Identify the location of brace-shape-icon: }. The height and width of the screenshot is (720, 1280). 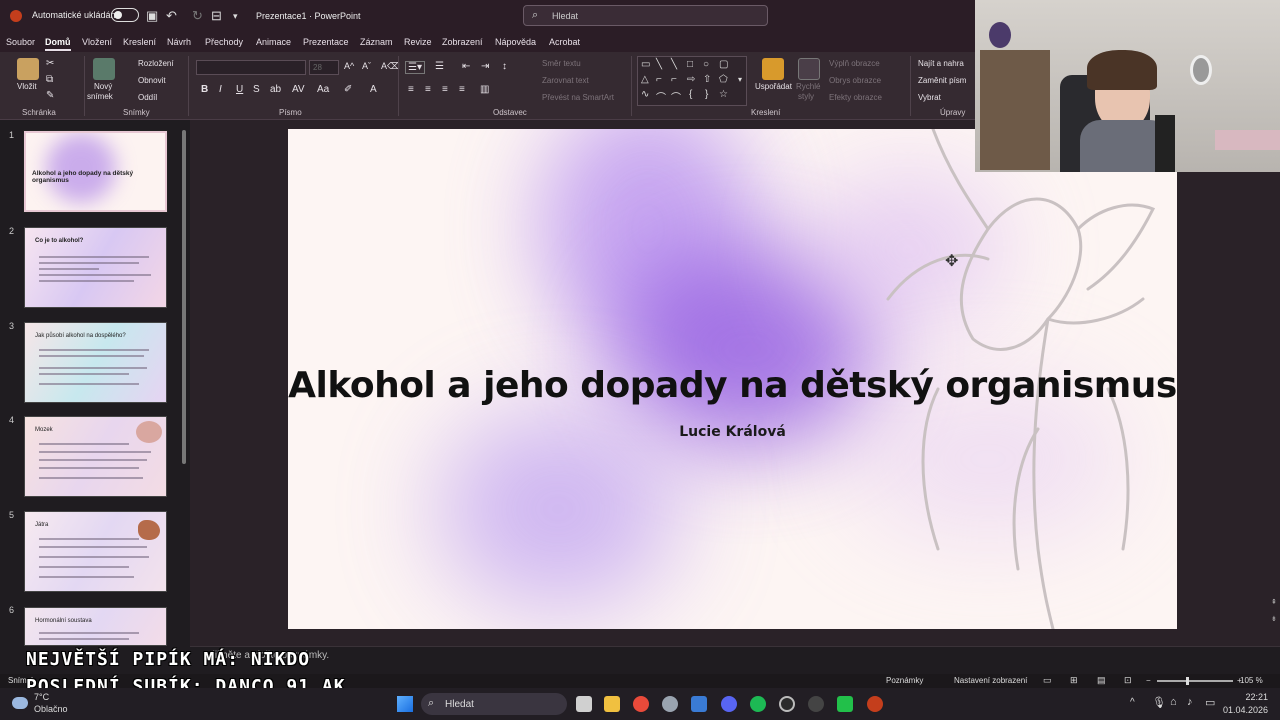
(706, 94).